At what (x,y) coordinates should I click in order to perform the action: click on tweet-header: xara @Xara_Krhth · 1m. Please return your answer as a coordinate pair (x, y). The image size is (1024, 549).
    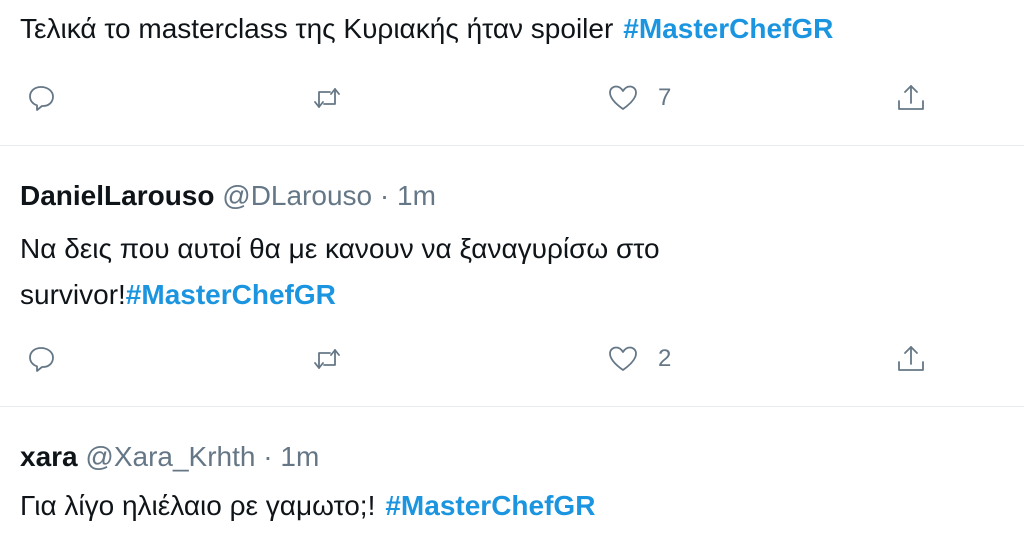
    Looking at the image, I should click on (169, 457).